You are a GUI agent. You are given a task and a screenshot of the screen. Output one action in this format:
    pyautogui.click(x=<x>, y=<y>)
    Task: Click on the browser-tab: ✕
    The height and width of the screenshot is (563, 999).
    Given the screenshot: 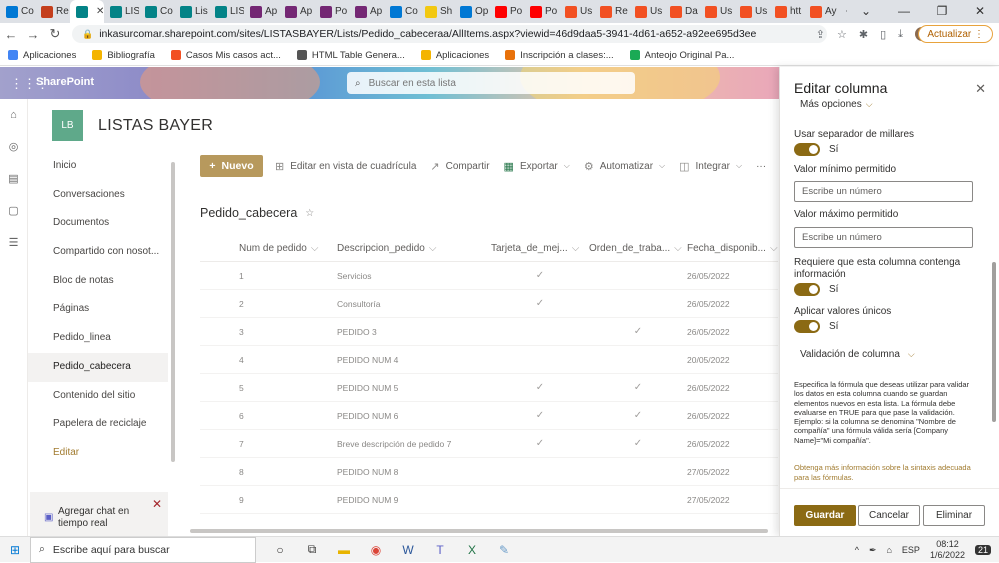 What is the action you would take?
    pyautogui.click(x=87, y=11)
    